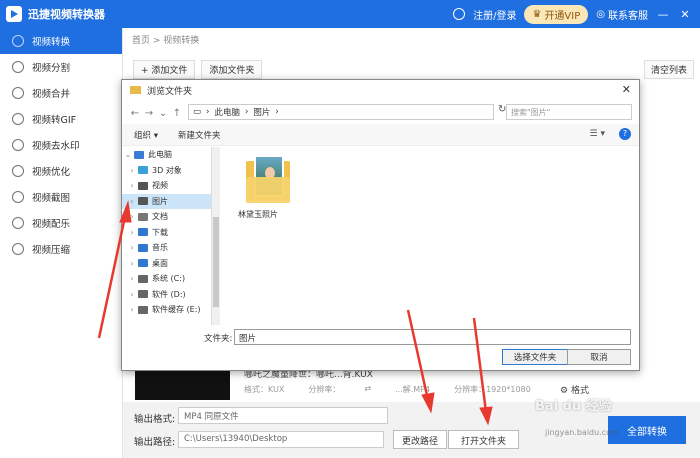  Describe the element at coordinates (582, 432) in the screenshot. I see `watermark-url: jingyan.baidu.com` at that location.